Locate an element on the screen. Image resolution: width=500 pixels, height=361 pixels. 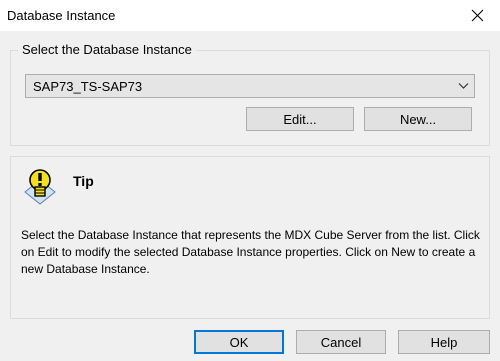
close-icon is located at coordinates (477, 15).